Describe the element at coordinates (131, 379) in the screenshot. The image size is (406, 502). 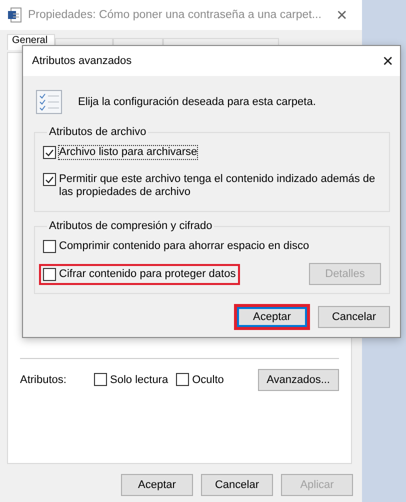
I see `checkbox: Solo lectura` at that location.